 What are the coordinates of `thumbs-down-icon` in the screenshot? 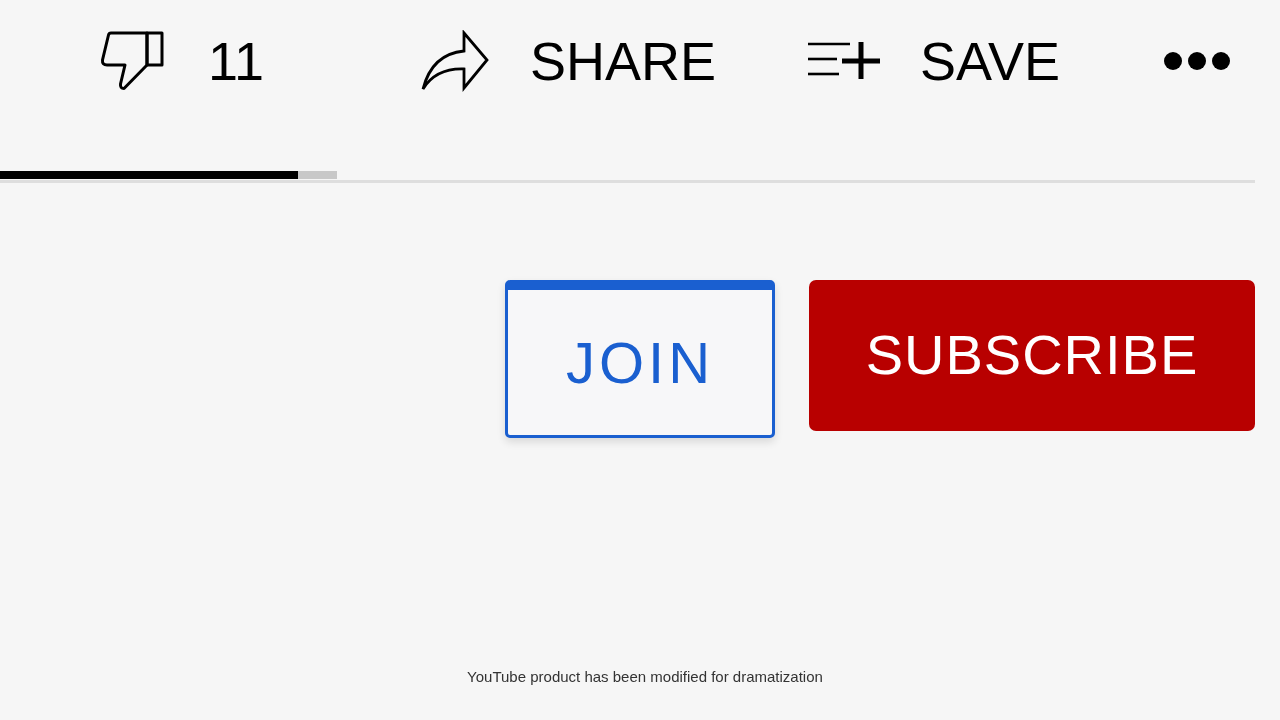 It's located at (132, 61).